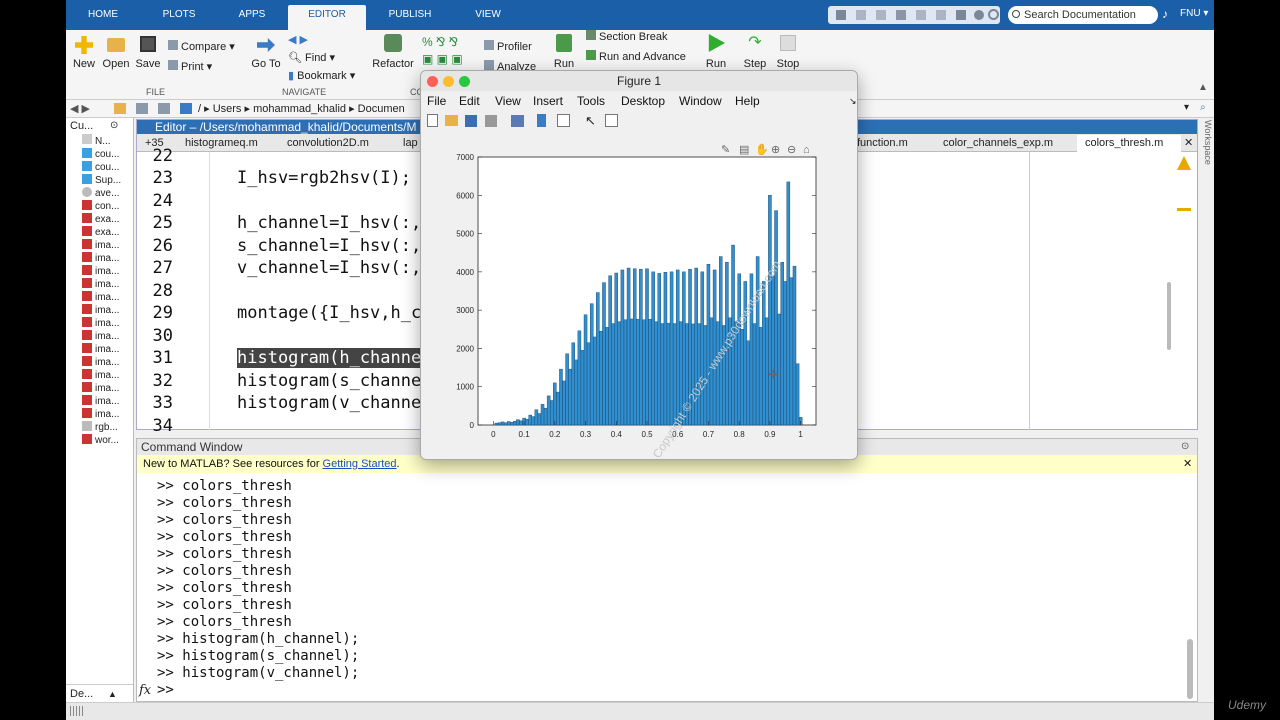 This screenshot has width=1280, height=720. Describe the element at coordinates (308, 39) in the screenshot. I see `back-forward-icons: ◀ ▶` at that location.